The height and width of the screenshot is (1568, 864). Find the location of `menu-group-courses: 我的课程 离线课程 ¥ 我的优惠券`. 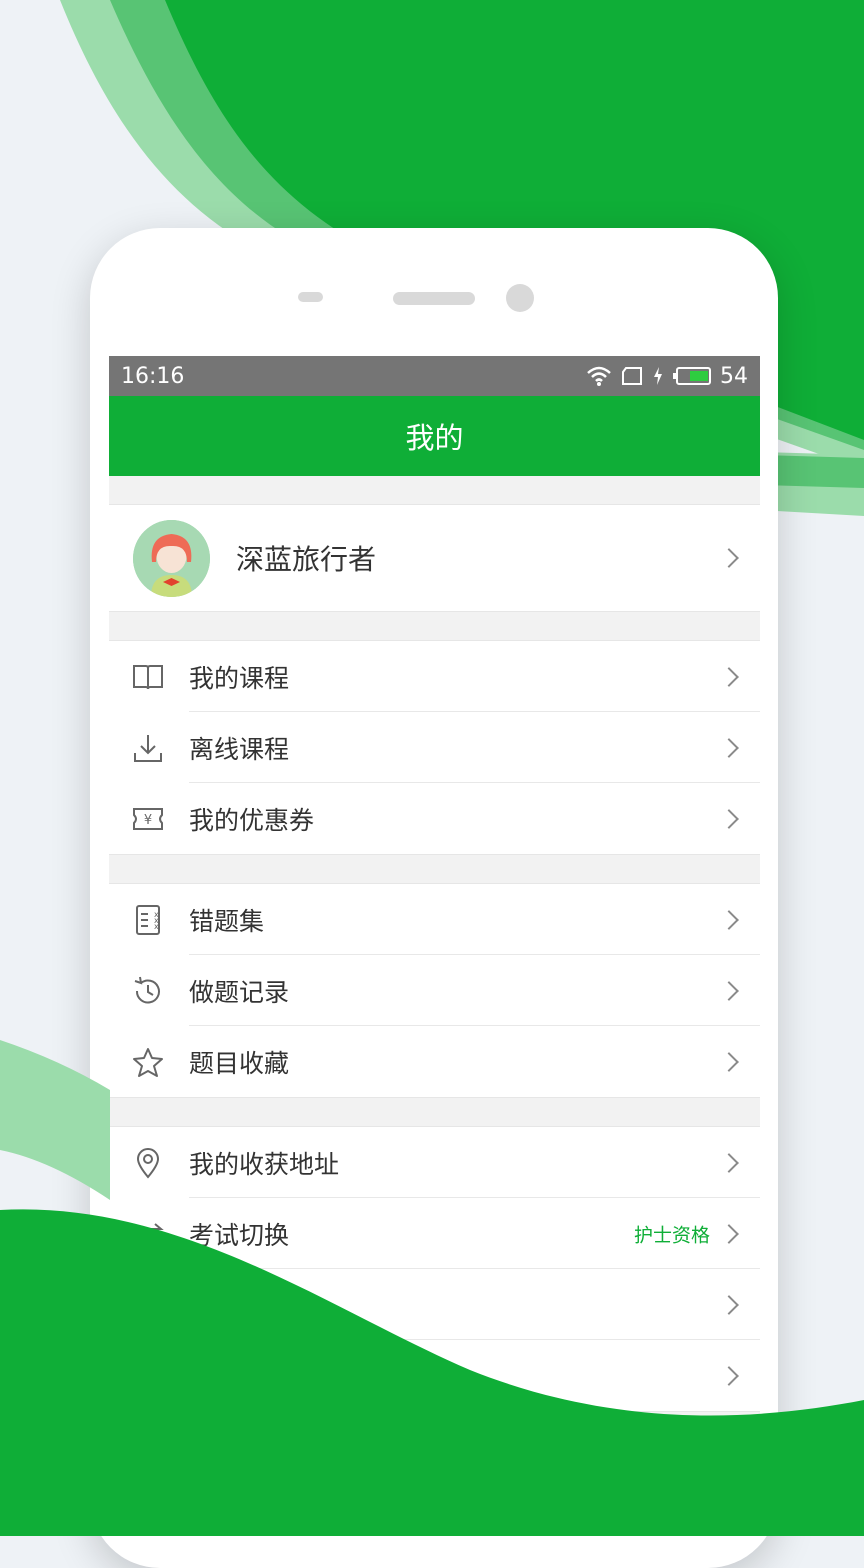

menu-group-courses: 我的课程 离线课程 ¥ 我的优惠券 is located at coordinates (434, 747).